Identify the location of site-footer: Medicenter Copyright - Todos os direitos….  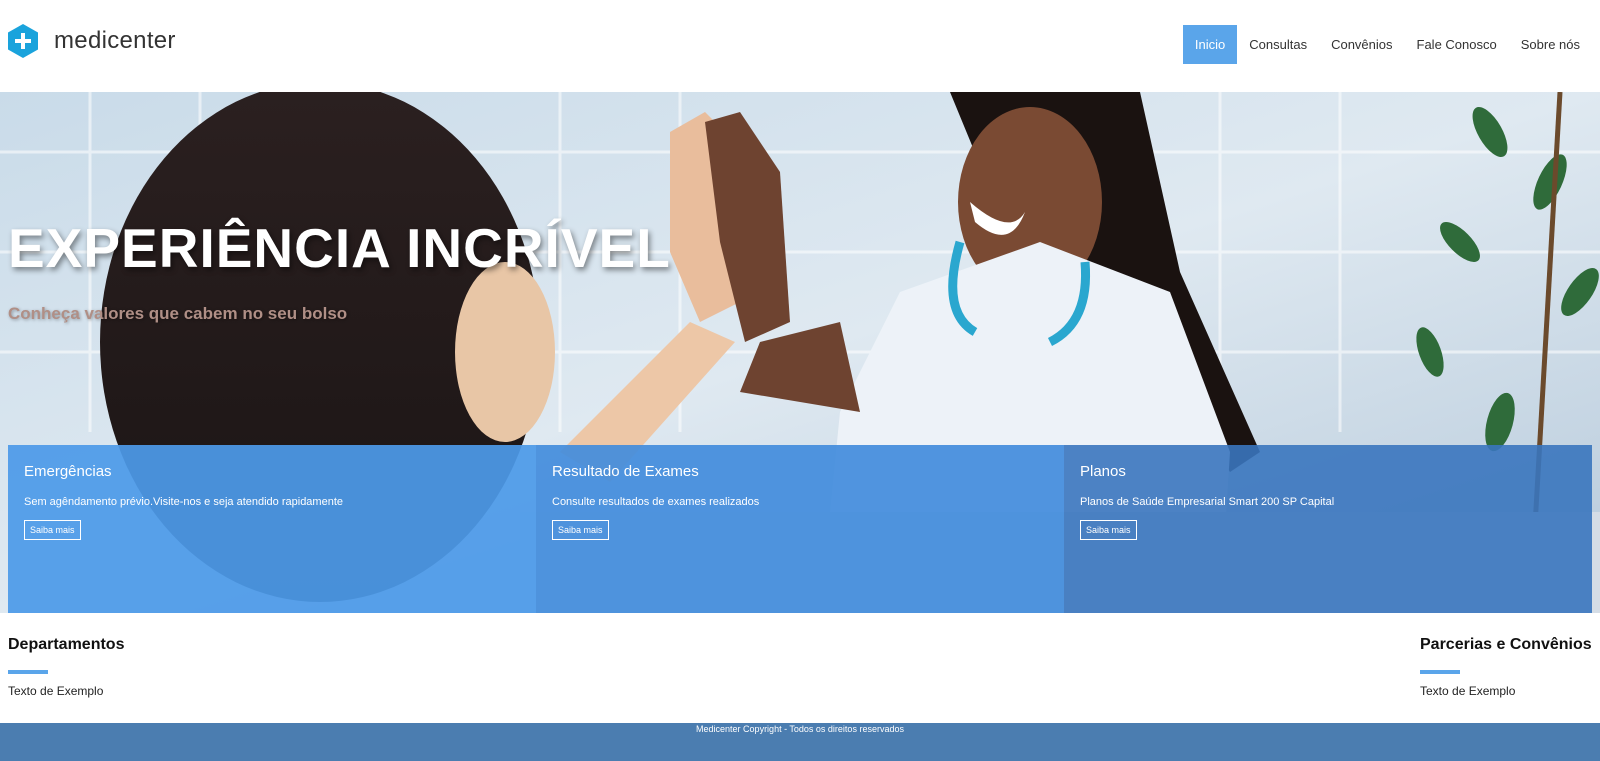
(800, 742).